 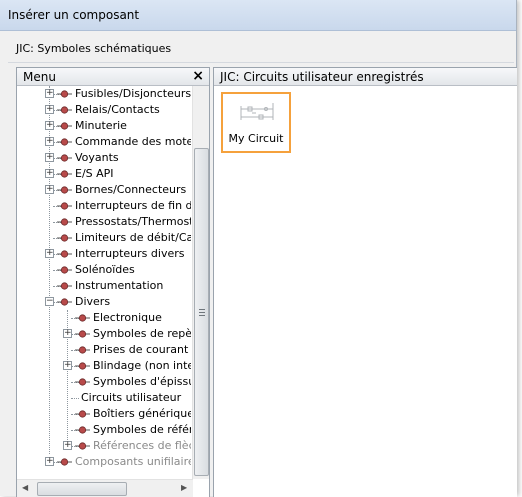 I want to click on separator, so click(x=261, y=62).